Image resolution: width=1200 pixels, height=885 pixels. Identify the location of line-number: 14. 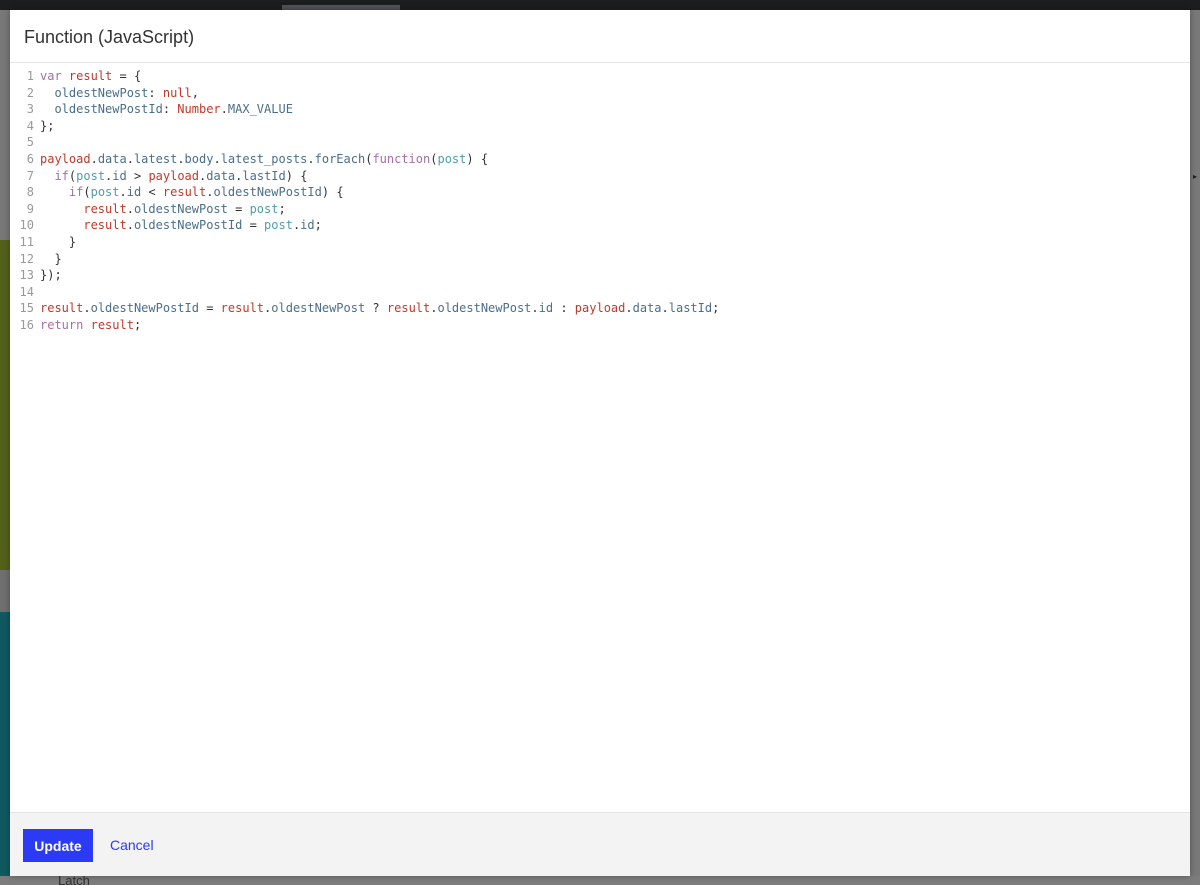
(26, 291).